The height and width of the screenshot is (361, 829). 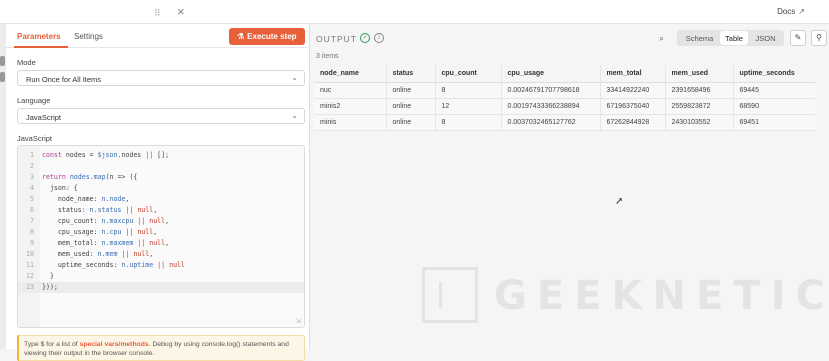 I want to click on code-line: 13}));, so click(x=161, y=287).